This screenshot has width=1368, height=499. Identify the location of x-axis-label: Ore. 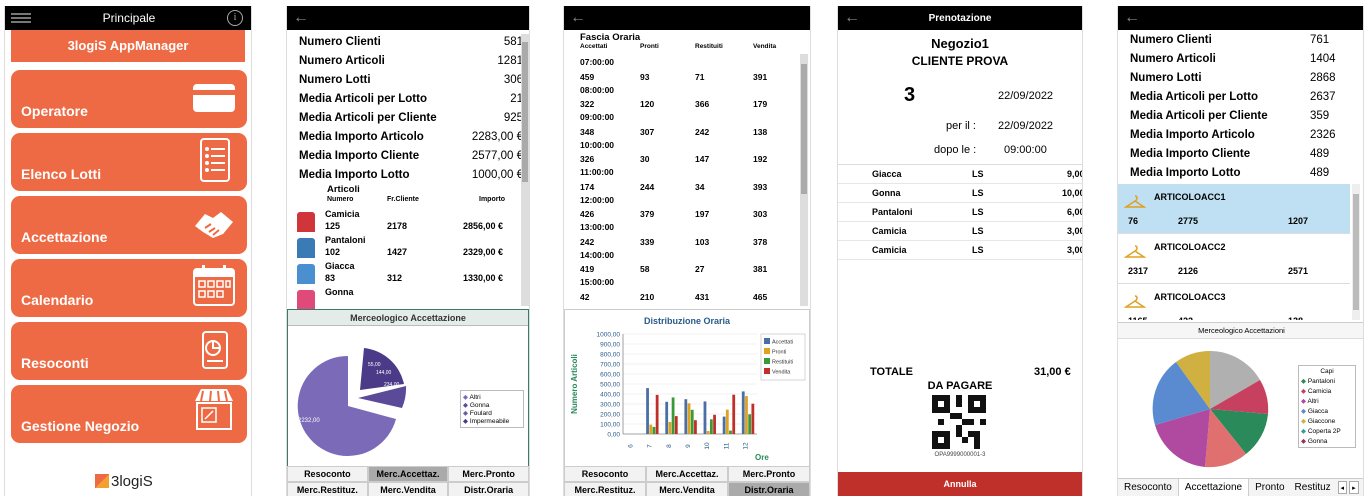
(762, 457).